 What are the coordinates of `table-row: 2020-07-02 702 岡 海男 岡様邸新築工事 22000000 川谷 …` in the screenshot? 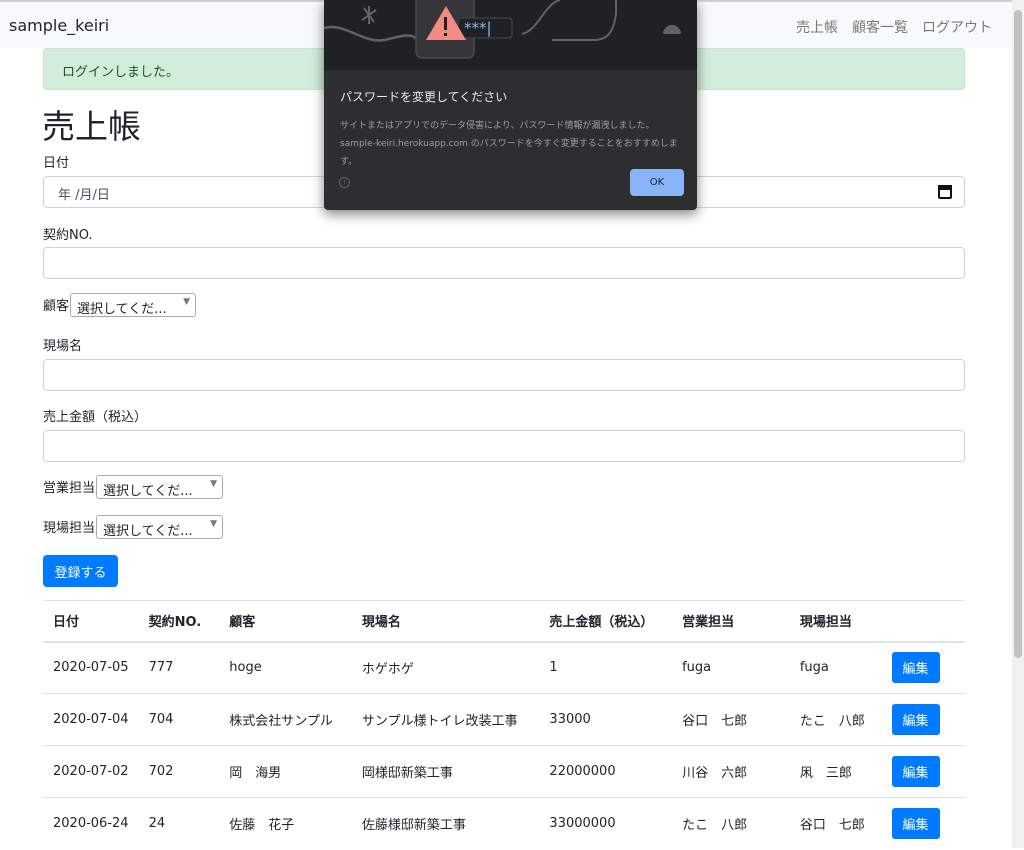 It's located at (504, 771).